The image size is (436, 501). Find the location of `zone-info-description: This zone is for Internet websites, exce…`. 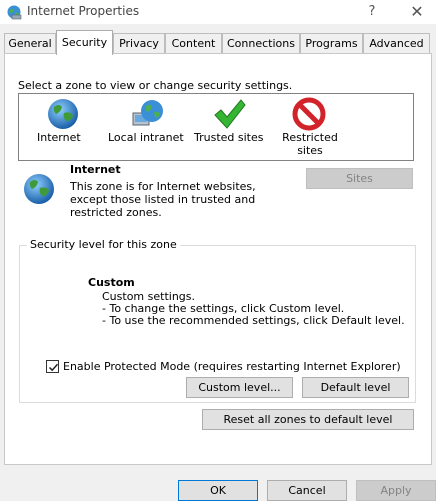

zone-info-description: This zone is for Internet websites, exce… is located at coordinates (163, 199).